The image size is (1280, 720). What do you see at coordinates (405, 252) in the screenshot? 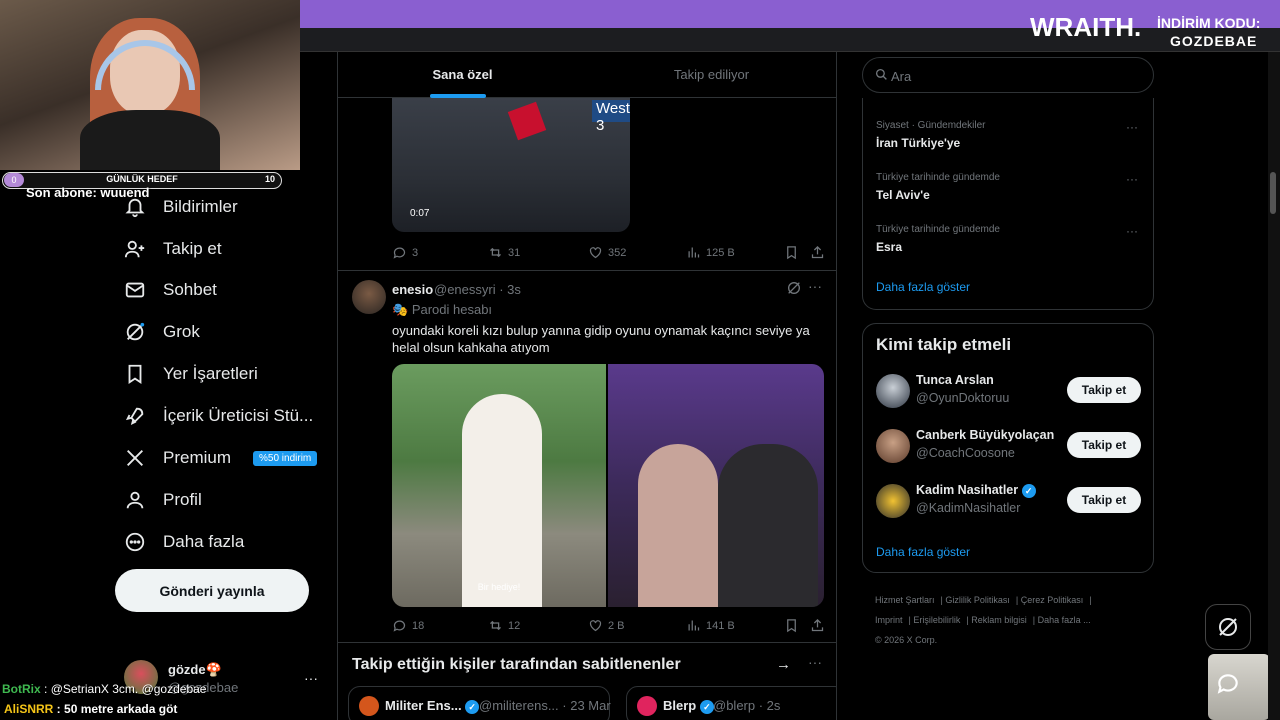
I see `reply-button: 3` at bounding box center [405, 252].